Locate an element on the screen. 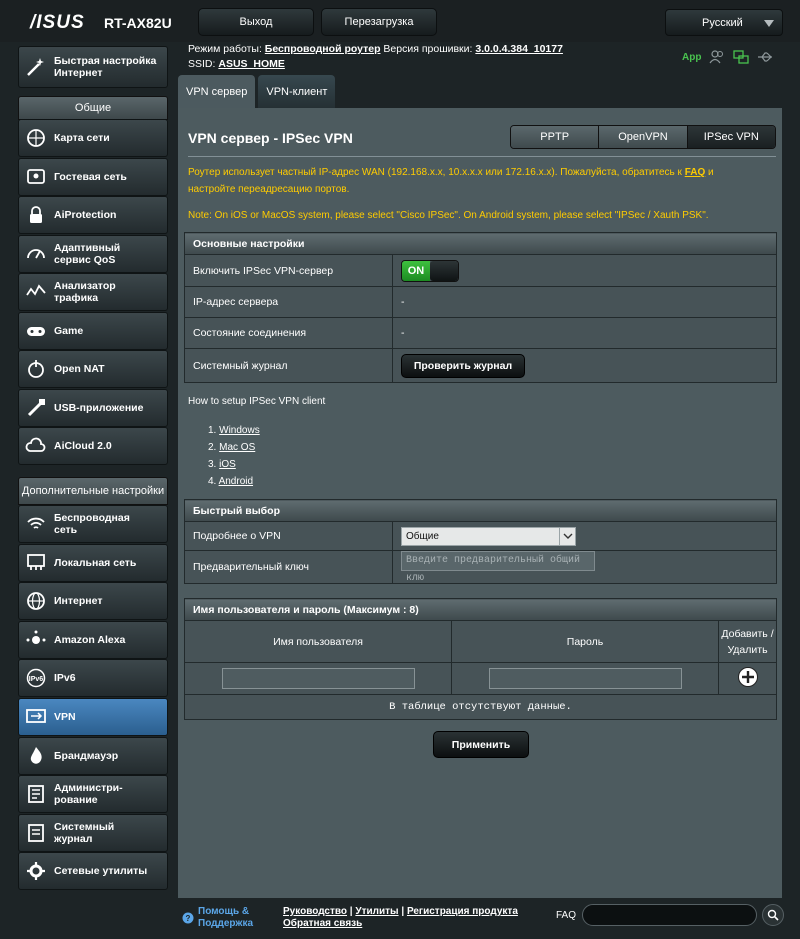 The width and height of the screenshot is (800, 939). sidebar-item-label: Гостевая сеть is located at coordinates (90, 176).